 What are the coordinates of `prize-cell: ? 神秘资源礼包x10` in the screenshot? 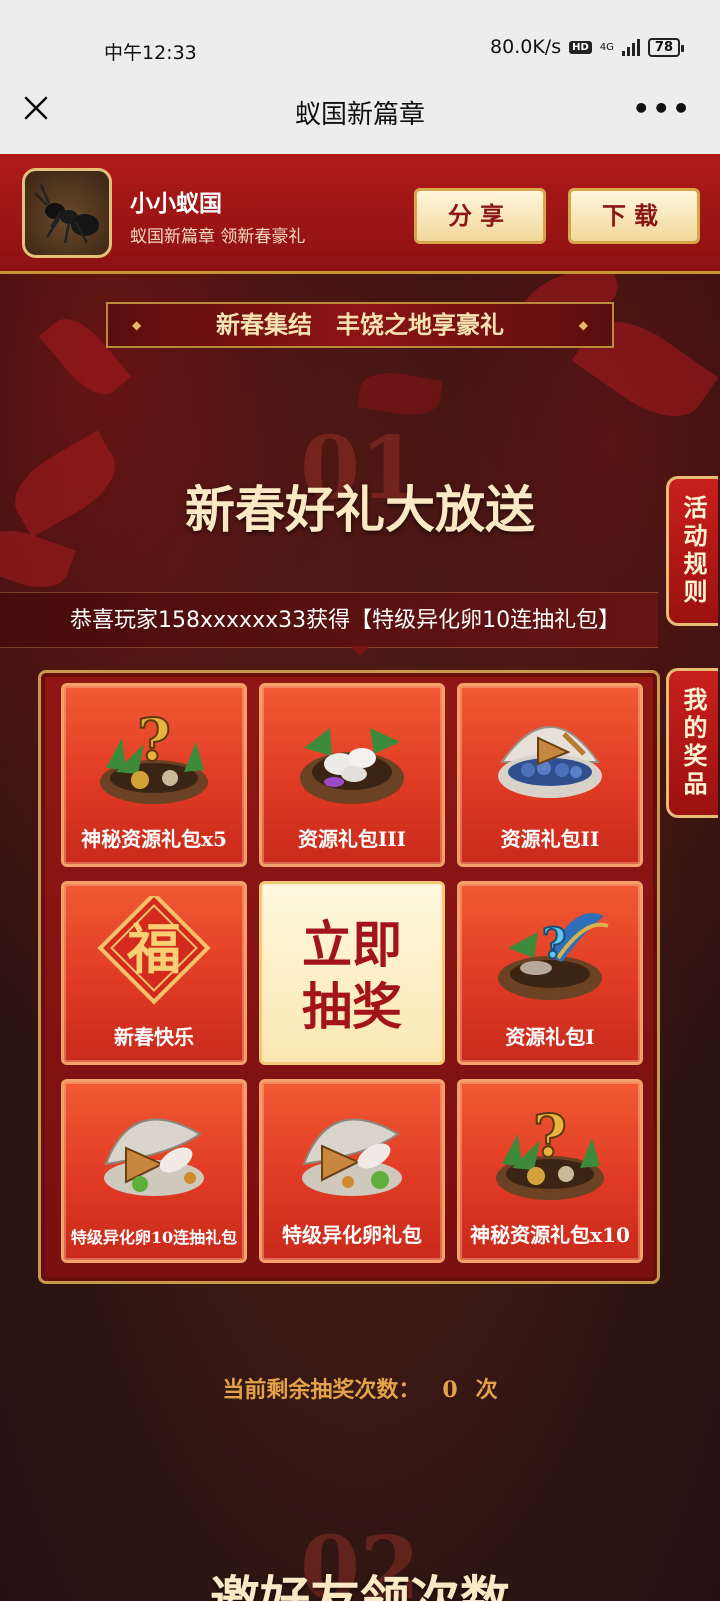 It's located at (550, 1171).